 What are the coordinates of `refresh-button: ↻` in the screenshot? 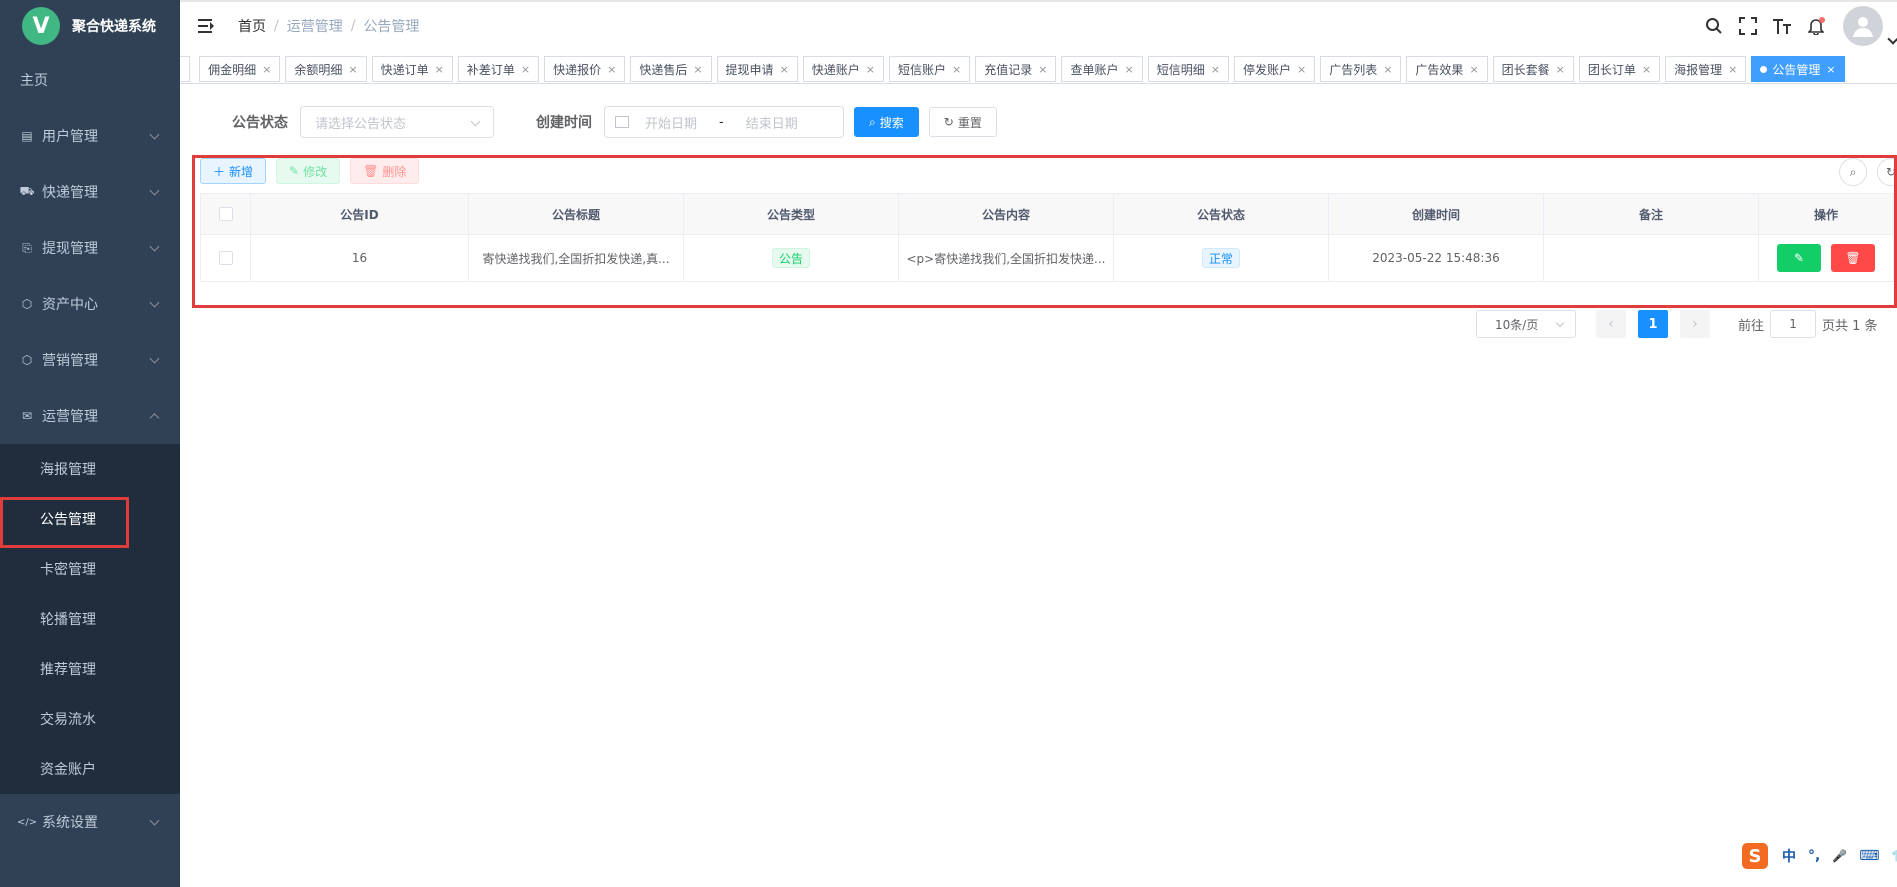 It's located at (1887, 172).